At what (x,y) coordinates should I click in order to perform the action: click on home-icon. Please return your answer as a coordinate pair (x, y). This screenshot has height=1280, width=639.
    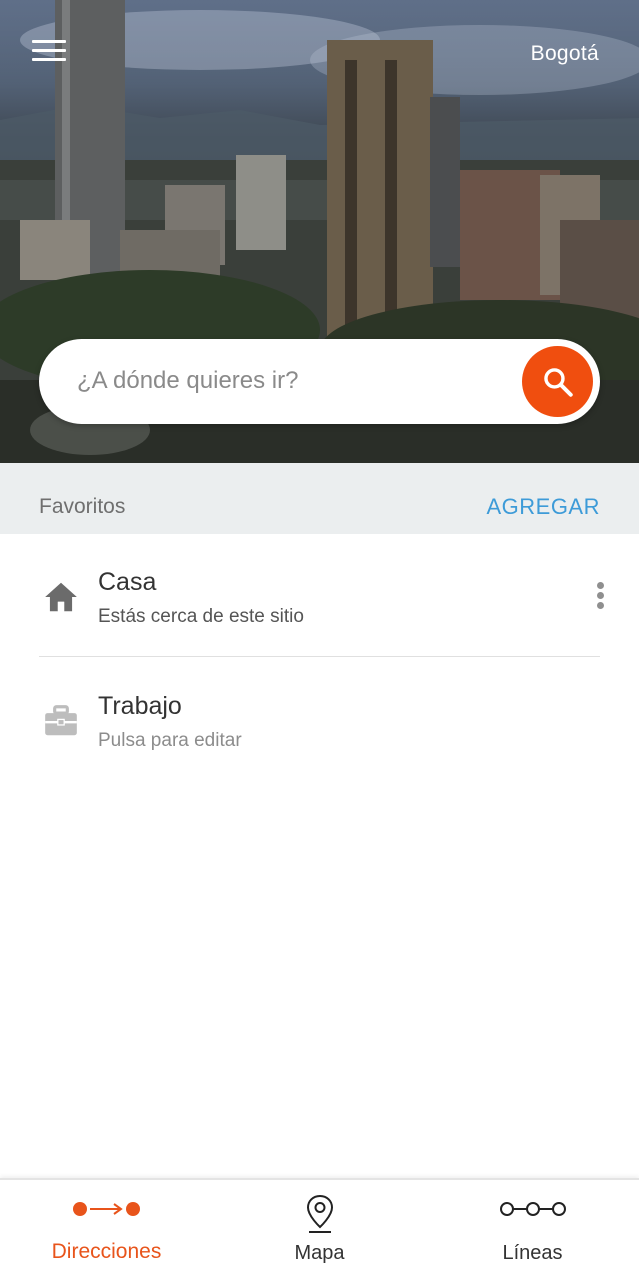
    Looking at the image, I should click on (61, 597).